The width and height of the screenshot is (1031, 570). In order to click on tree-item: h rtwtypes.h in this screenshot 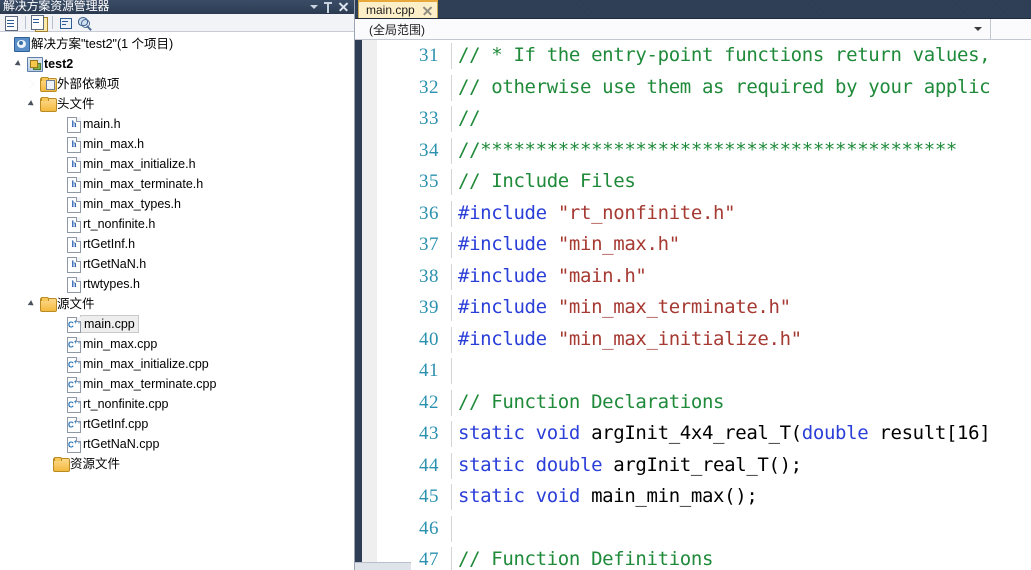, I will do `click(177, 284)`.